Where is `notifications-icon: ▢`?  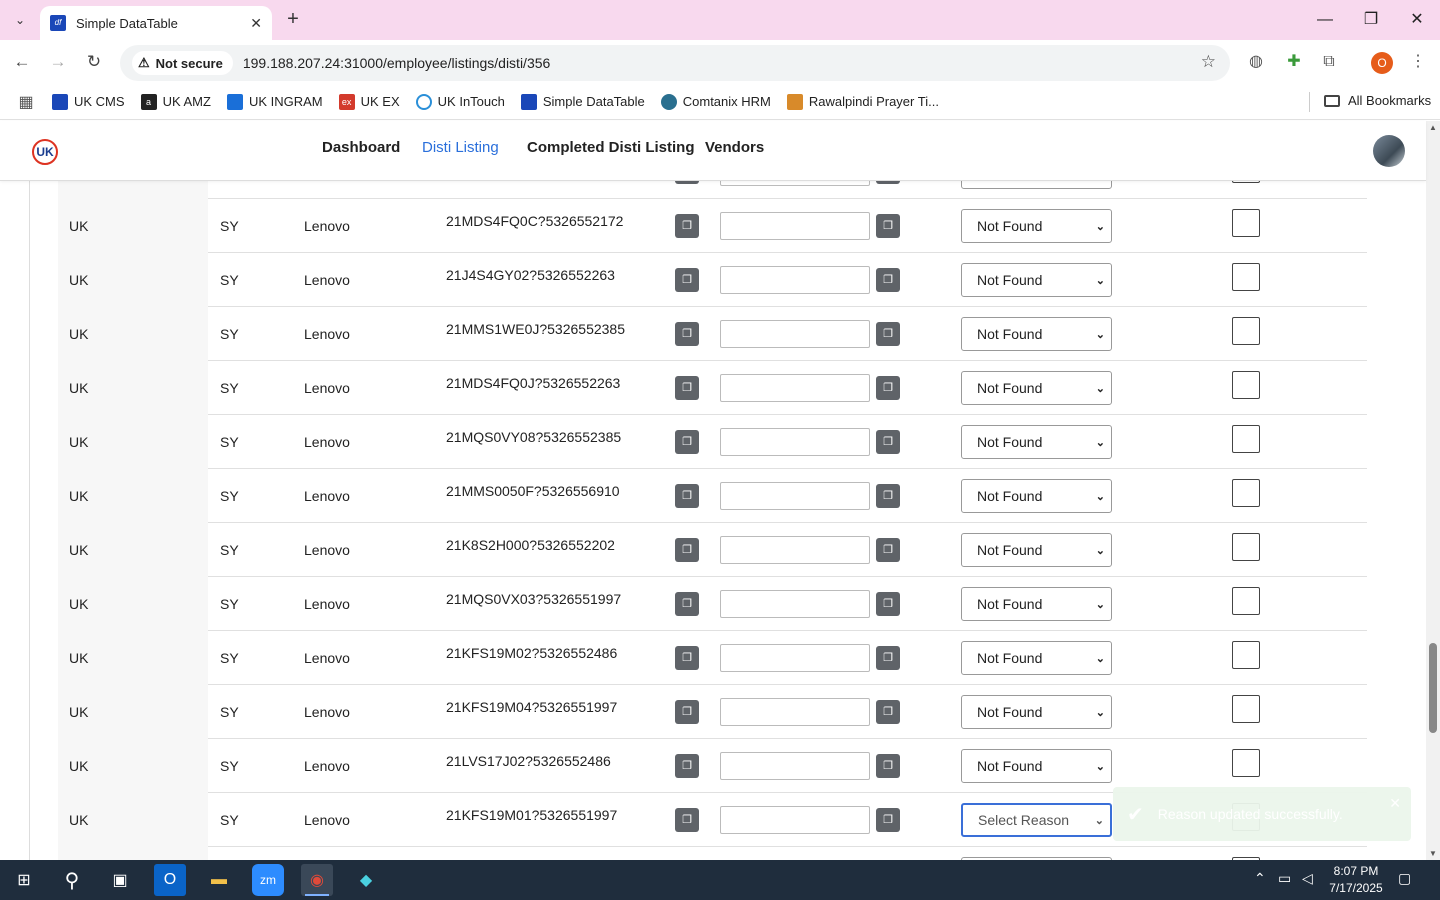 notifications-icon: ▢ is located at coordinates (1404, 878).